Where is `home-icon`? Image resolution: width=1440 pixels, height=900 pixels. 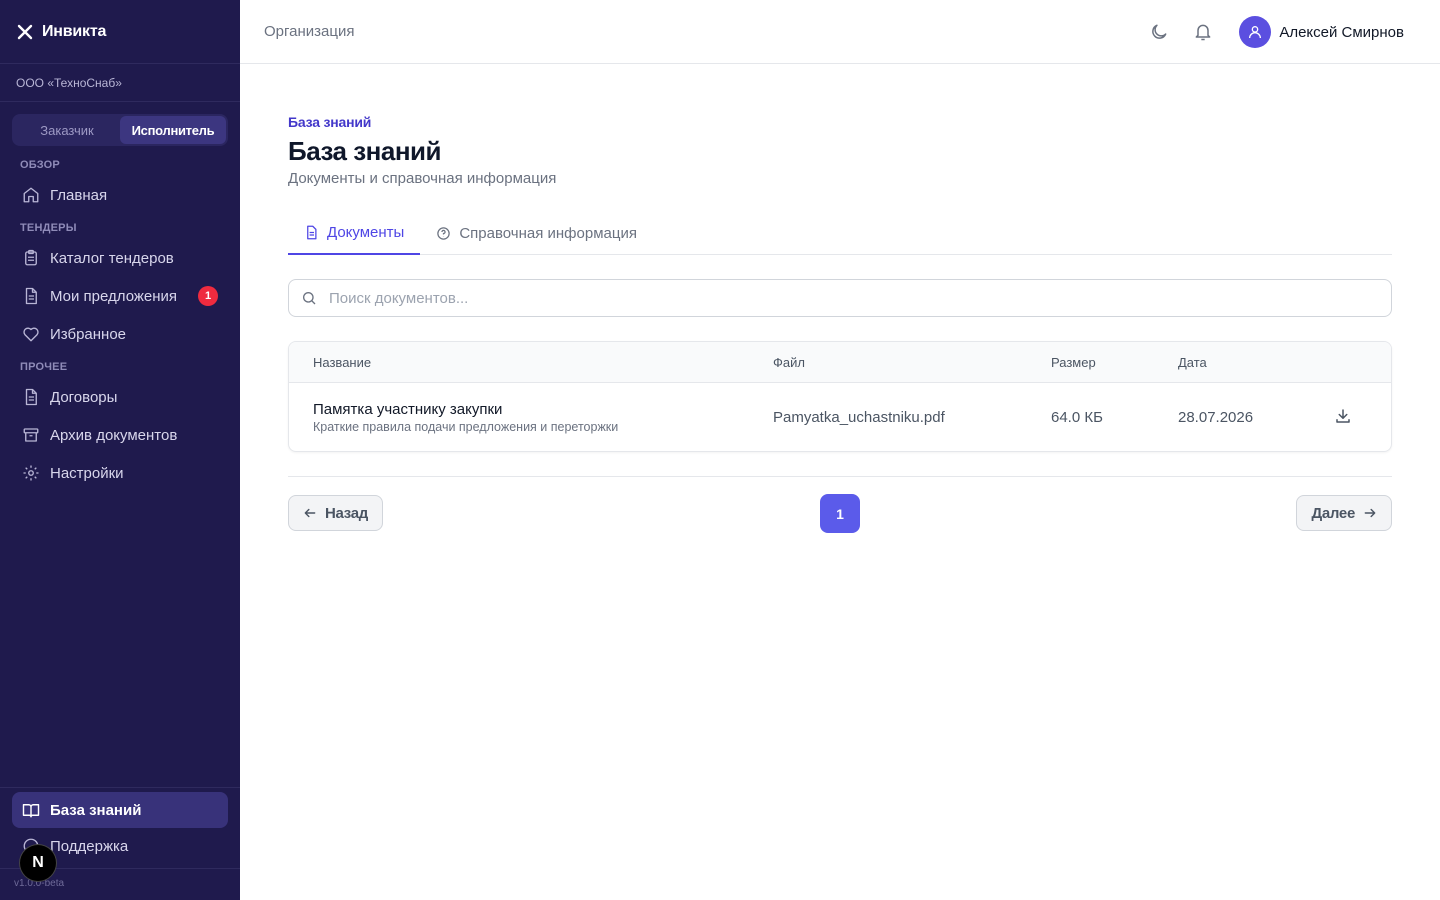
home-icon is located at coordinates (31, 195).